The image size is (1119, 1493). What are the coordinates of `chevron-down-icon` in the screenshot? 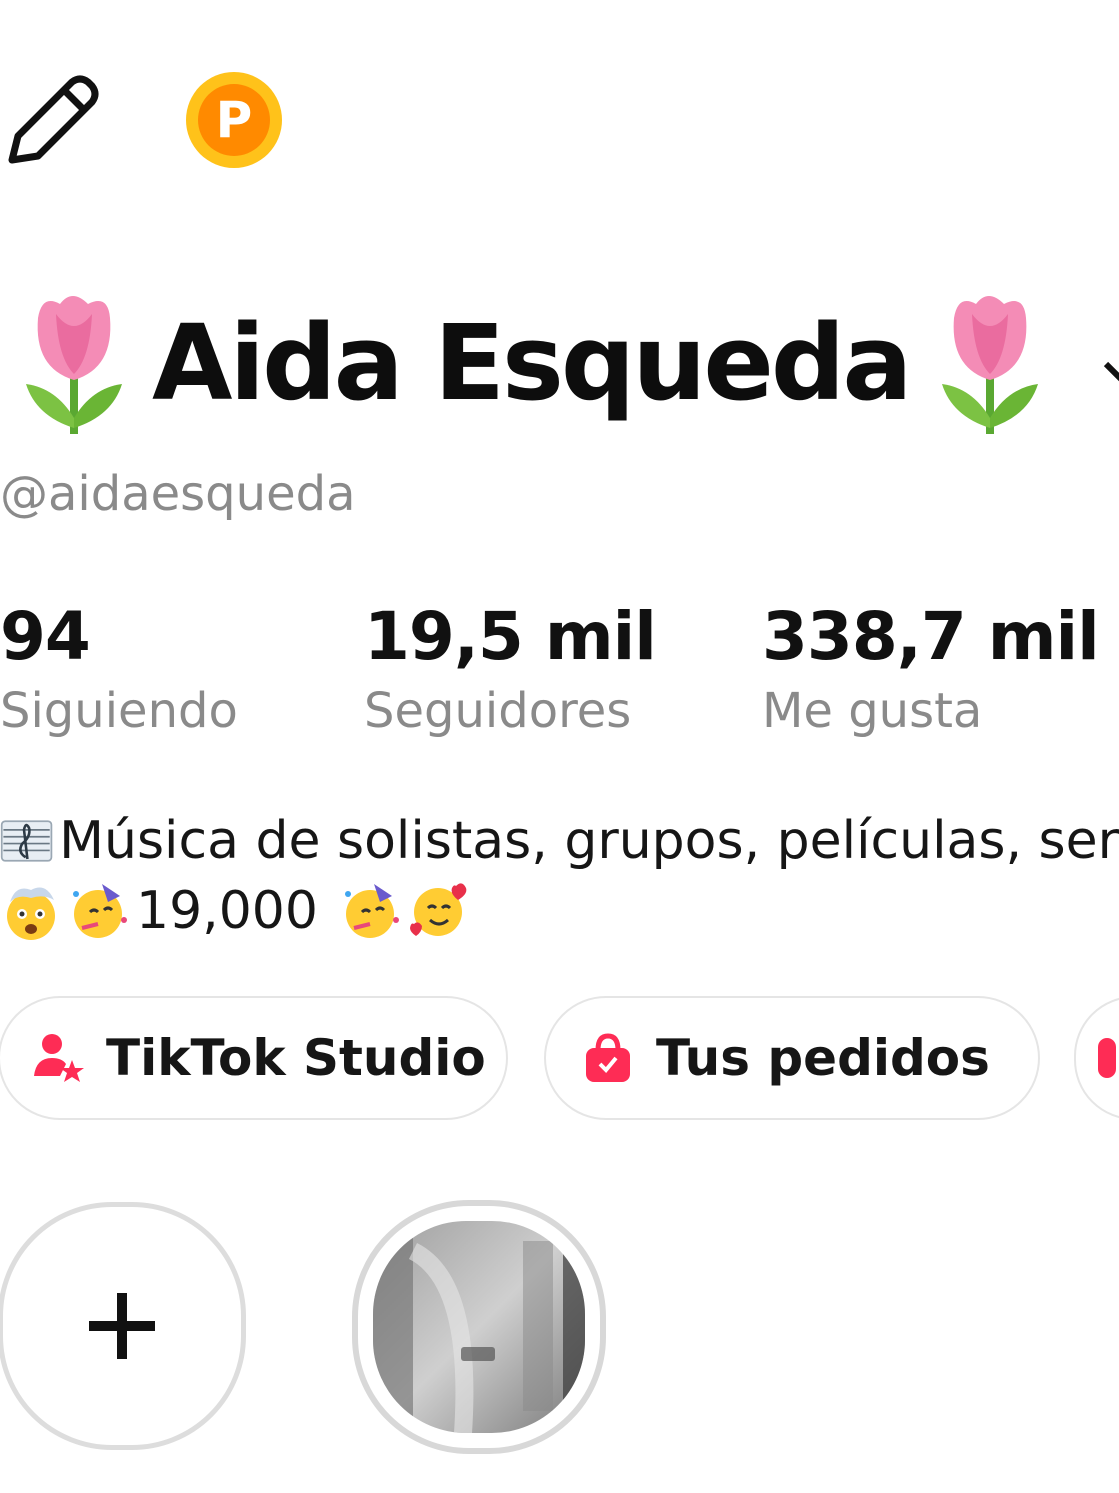 It's located at (1109, 370).